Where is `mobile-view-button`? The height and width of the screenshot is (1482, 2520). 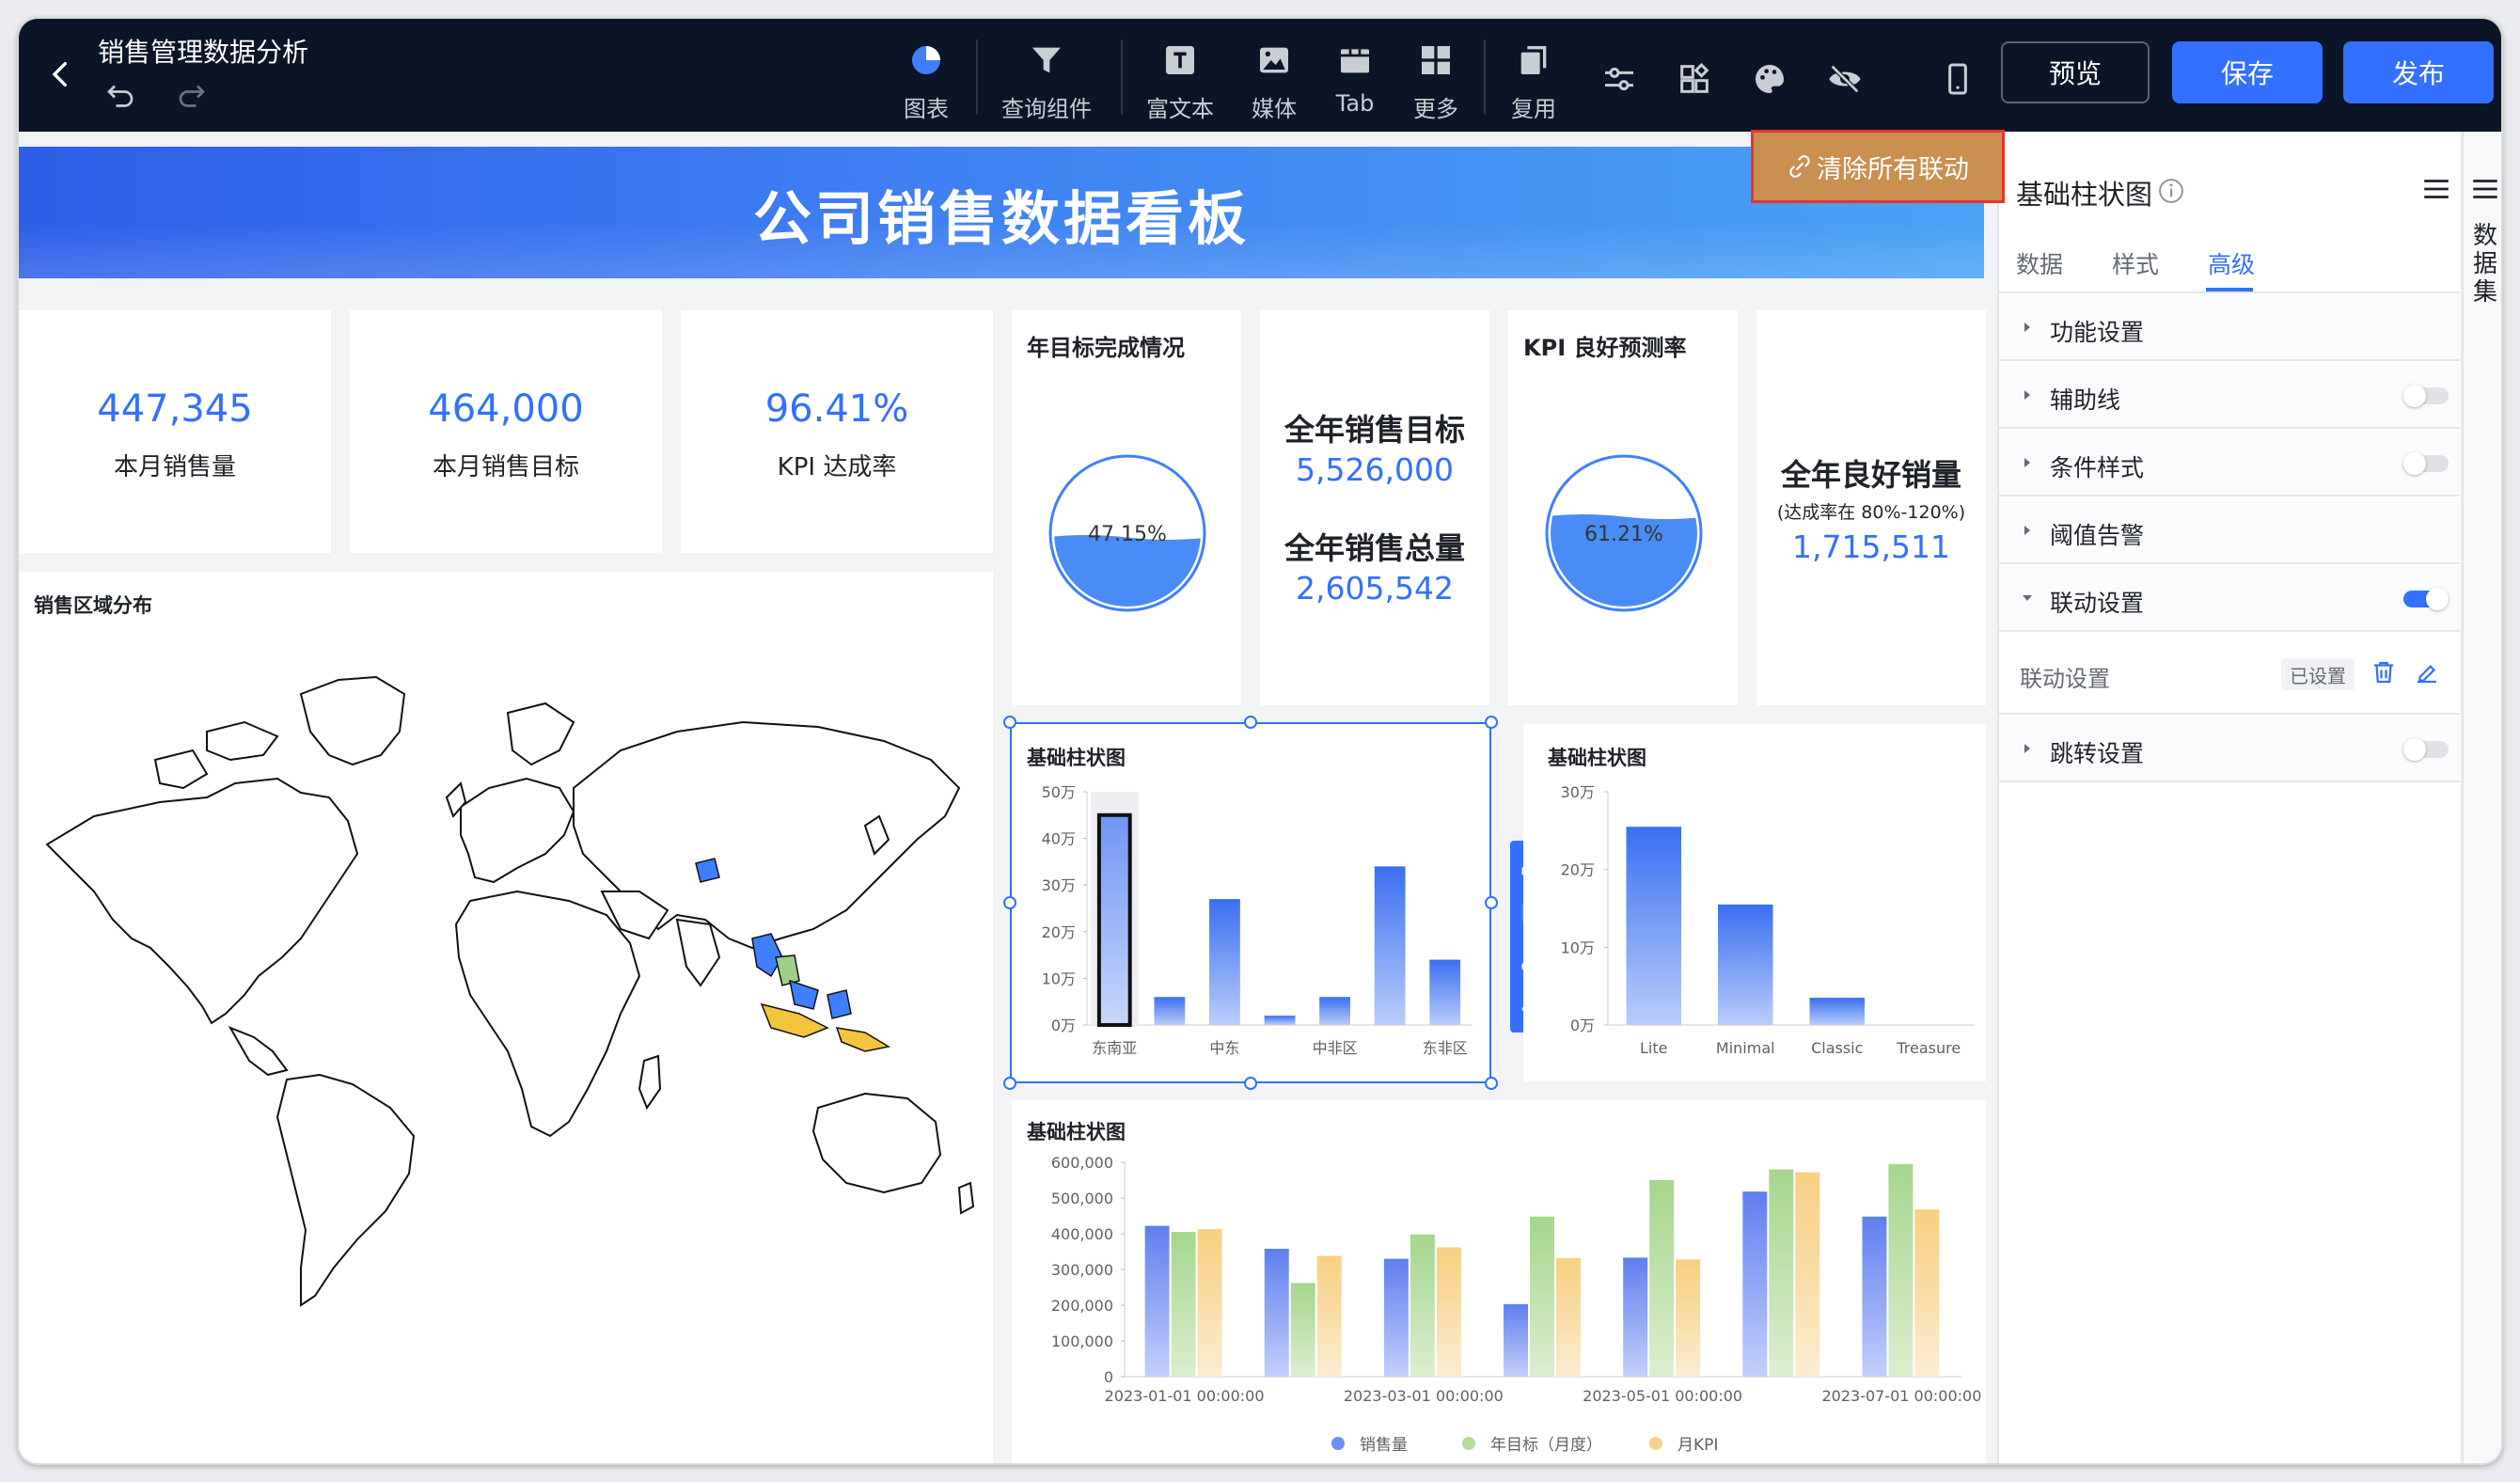 mobile-view-button is located at coordinates (1957, 79).